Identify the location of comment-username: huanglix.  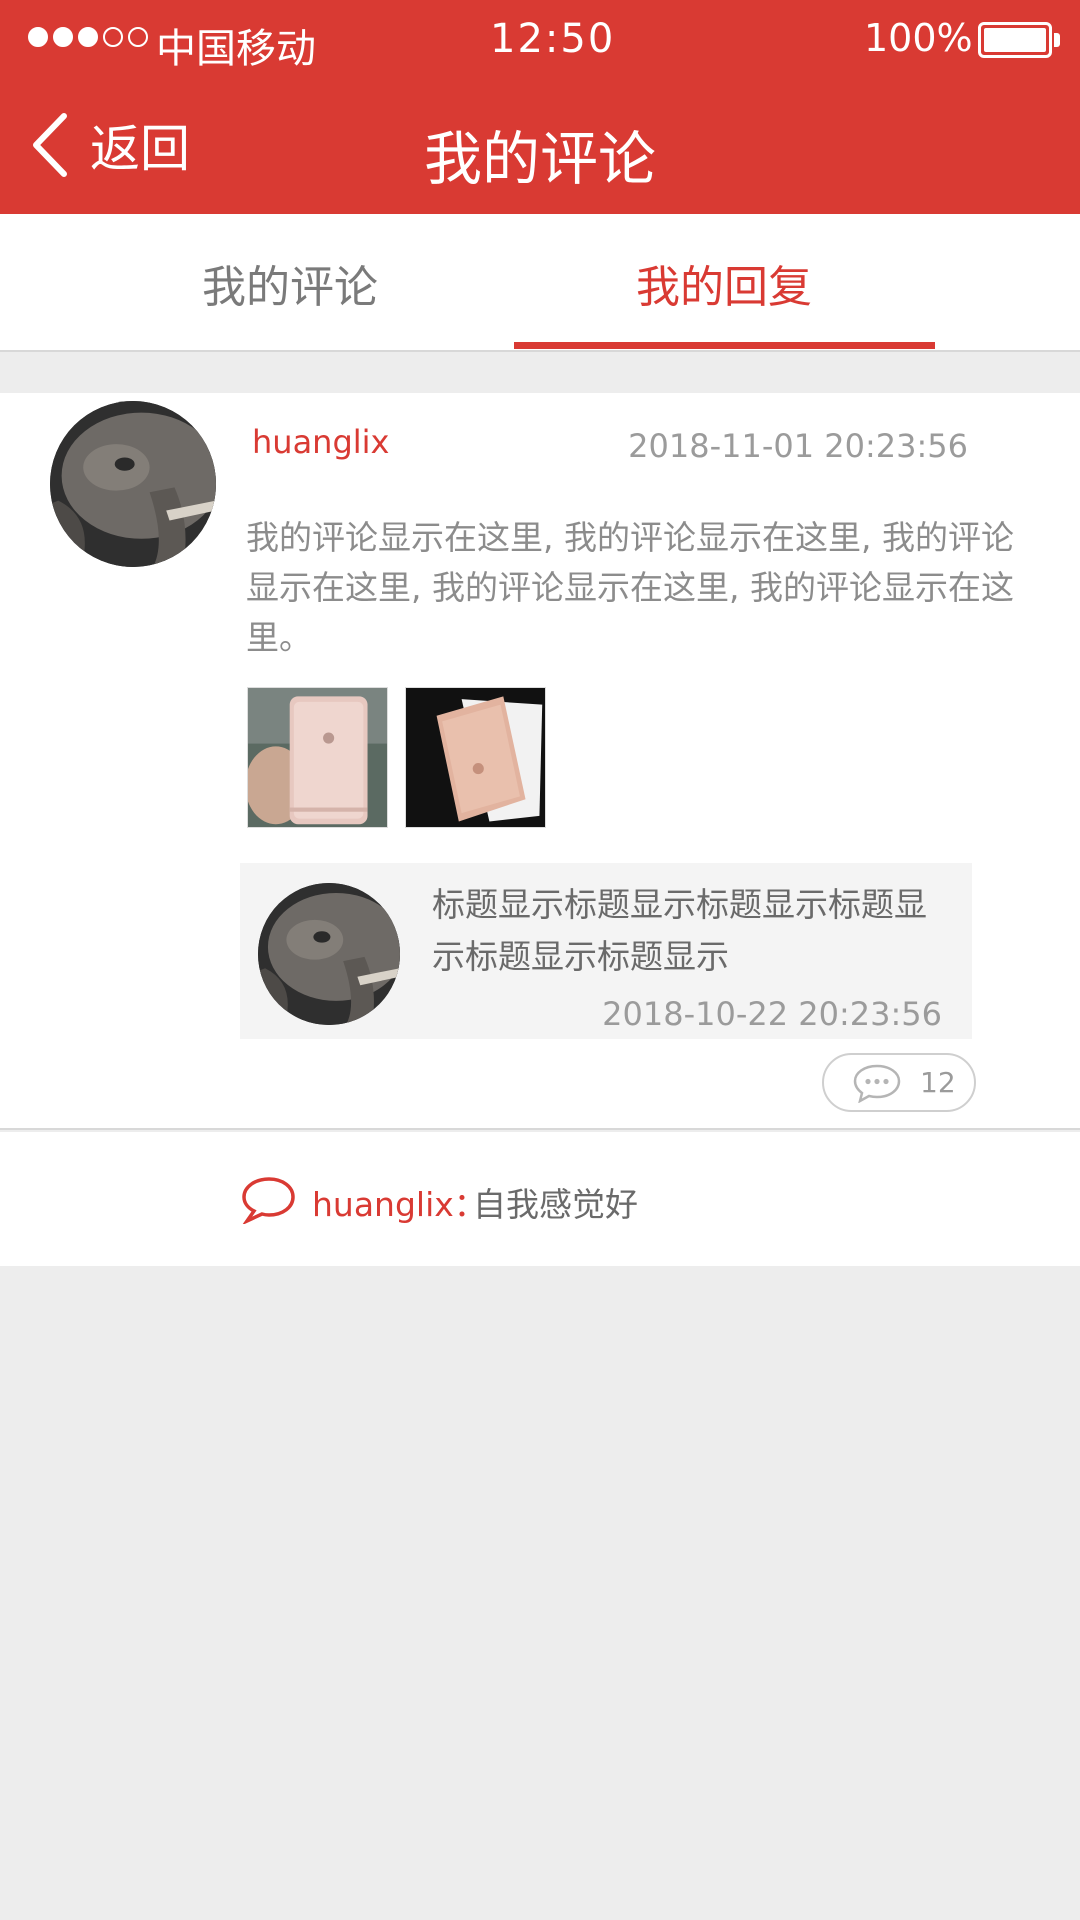
(320, 442).